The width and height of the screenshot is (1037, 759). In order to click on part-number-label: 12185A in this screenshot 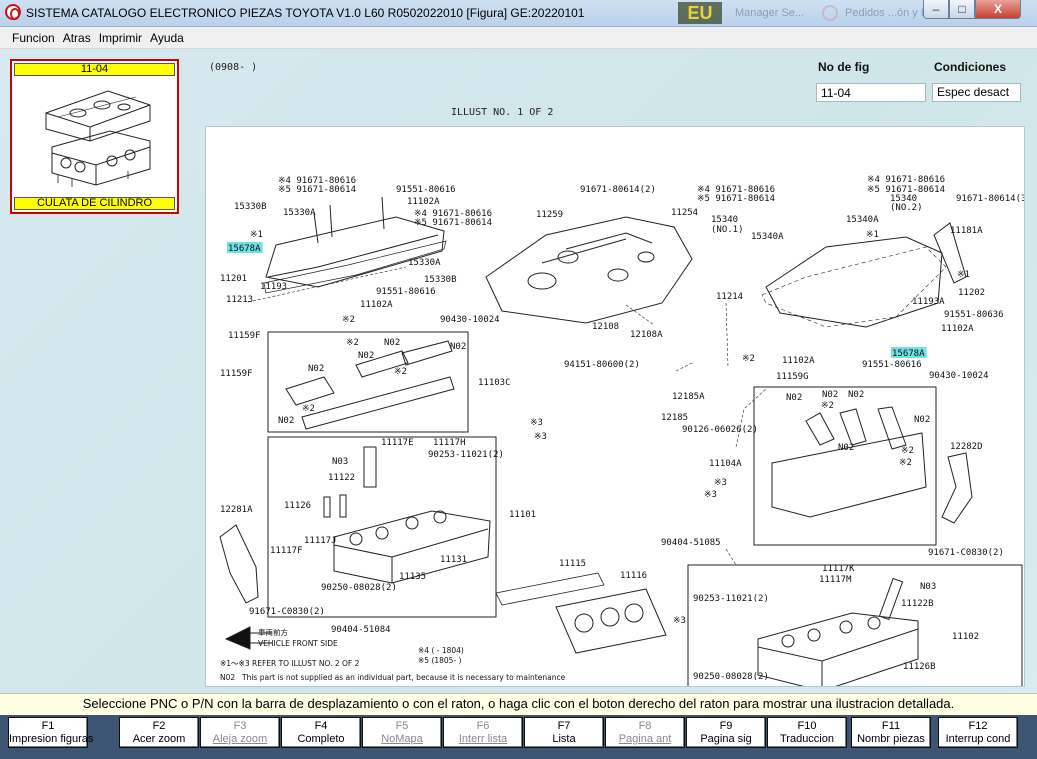, I will do `click(688, 397)`.